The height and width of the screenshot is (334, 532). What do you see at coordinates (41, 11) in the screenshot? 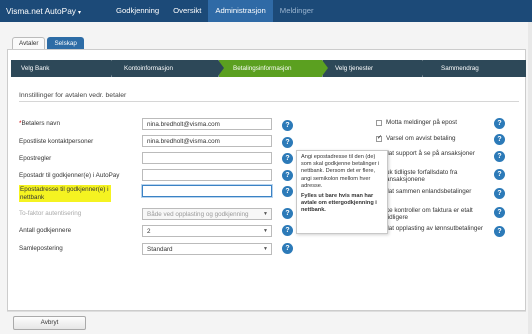
I see `brand-label: Visma.net AutoPay` at bounding box center [41, 11].